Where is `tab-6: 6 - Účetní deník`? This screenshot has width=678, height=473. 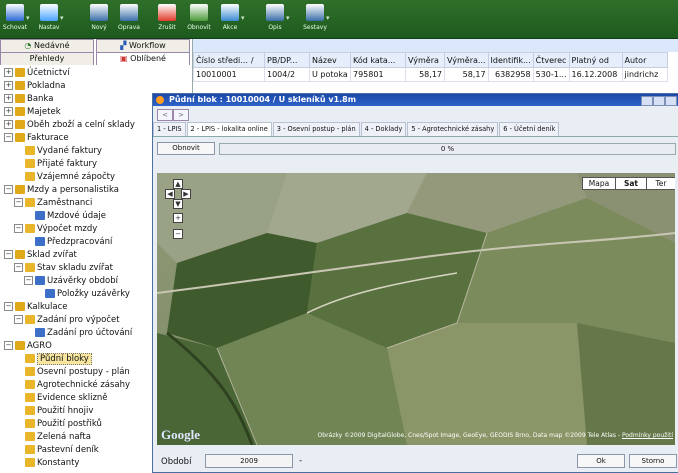
tab-6: 6 - Účetní deník is located at coordinates (529, 129).